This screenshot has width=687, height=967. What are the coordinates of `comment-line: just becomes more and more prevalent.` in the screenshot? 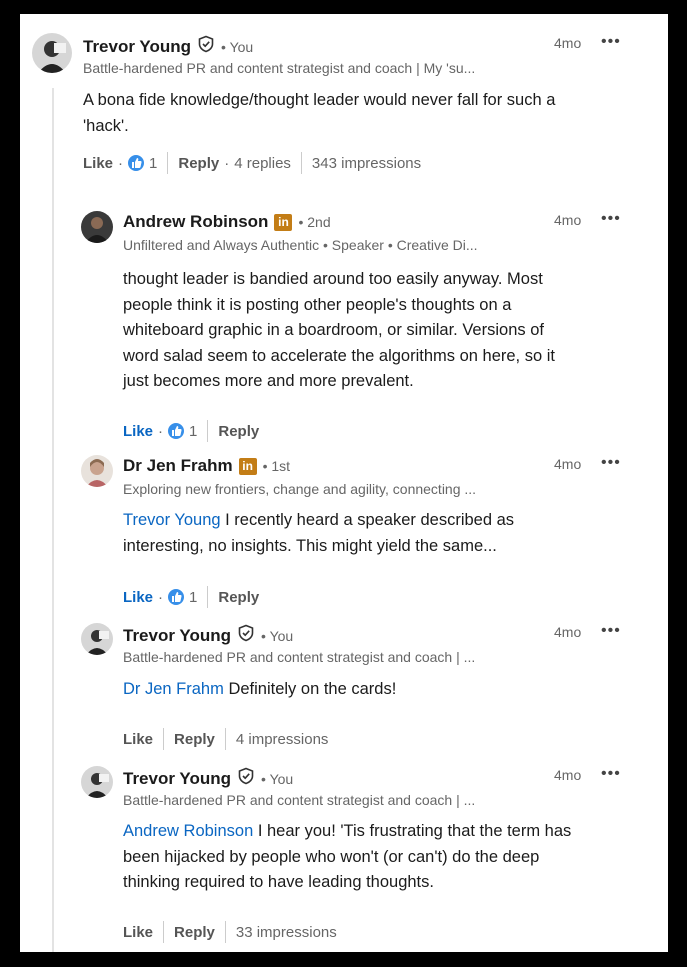 It's located at (268, 381).